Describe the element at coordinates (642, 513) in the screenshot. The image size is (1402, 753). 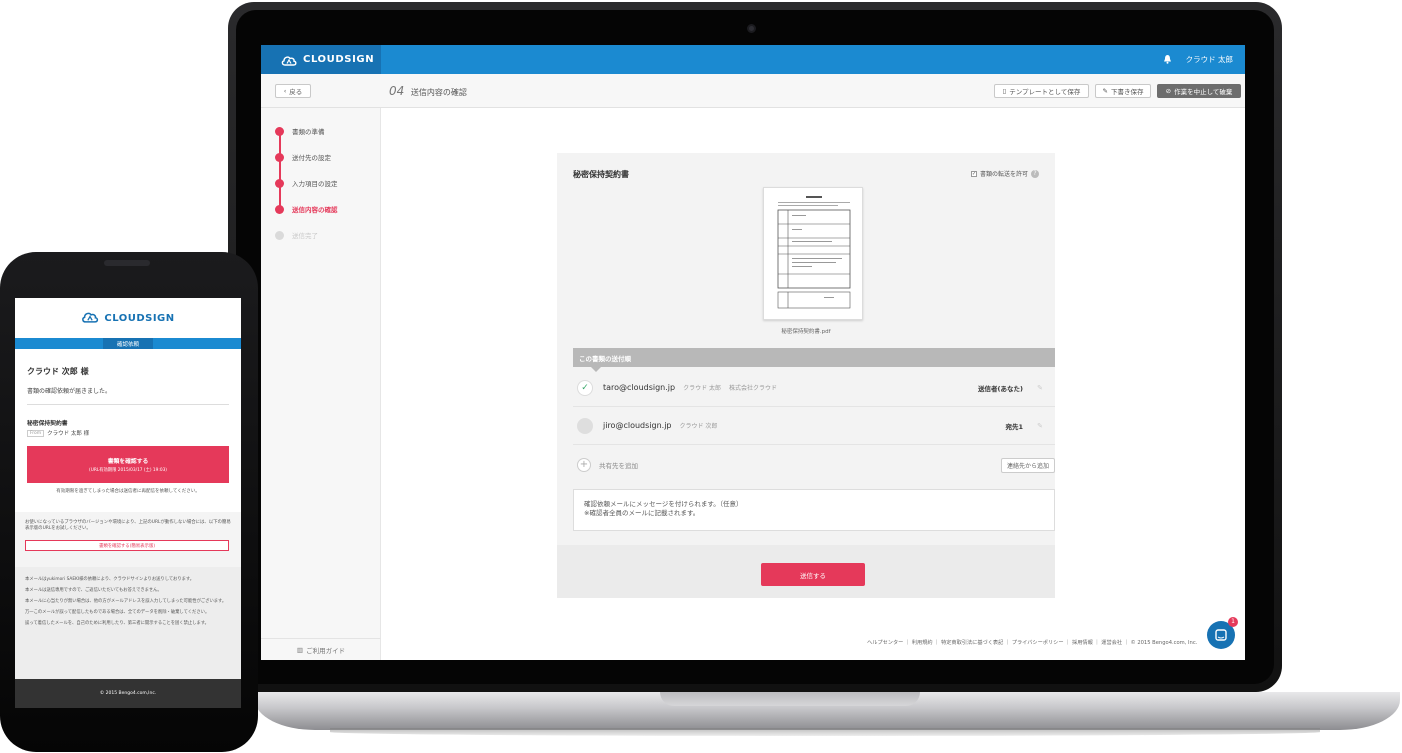
I see `message-placeholder-line2: ※確認者全員のメールに記載されます。` at that location.